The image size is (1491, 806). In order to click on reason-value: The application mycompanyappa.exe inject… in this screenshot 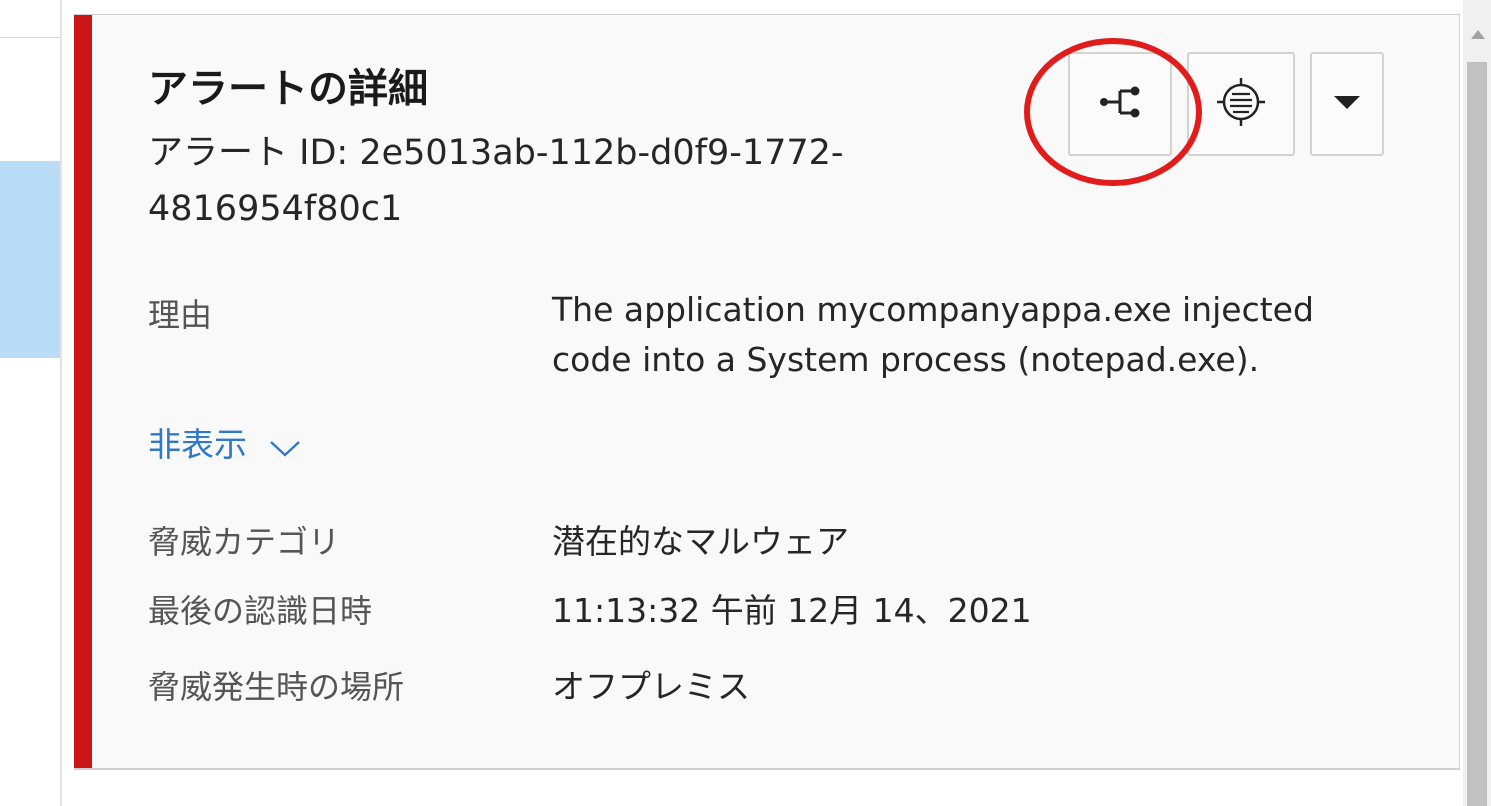, I will do `click(933, 334)`.